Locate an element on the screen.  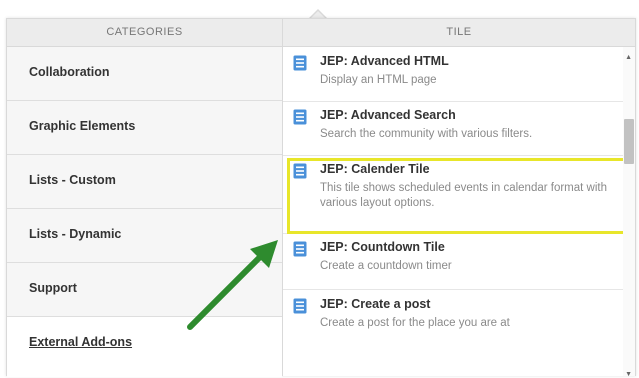
tile-title: JEP: Advanced Search is located at coordinates (388, 115).